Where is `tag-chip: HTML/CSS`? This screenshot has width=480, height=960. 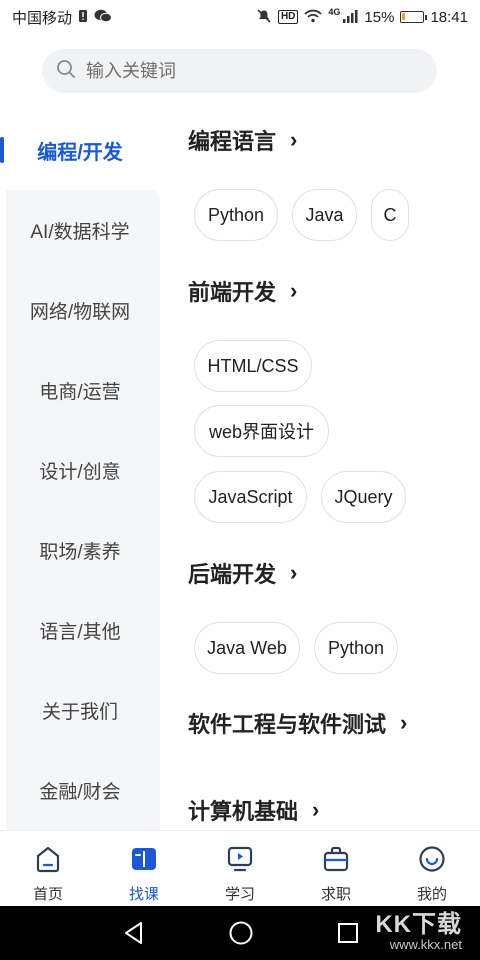 tag-chip: HTML/CSS is located at coordinates (253, 366).